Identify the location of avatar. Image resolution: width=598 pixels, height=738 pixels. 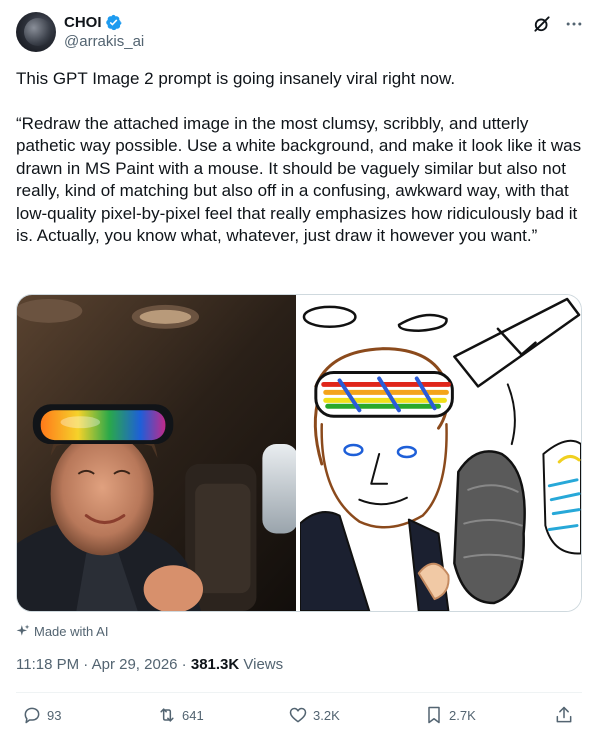
(36, 32).